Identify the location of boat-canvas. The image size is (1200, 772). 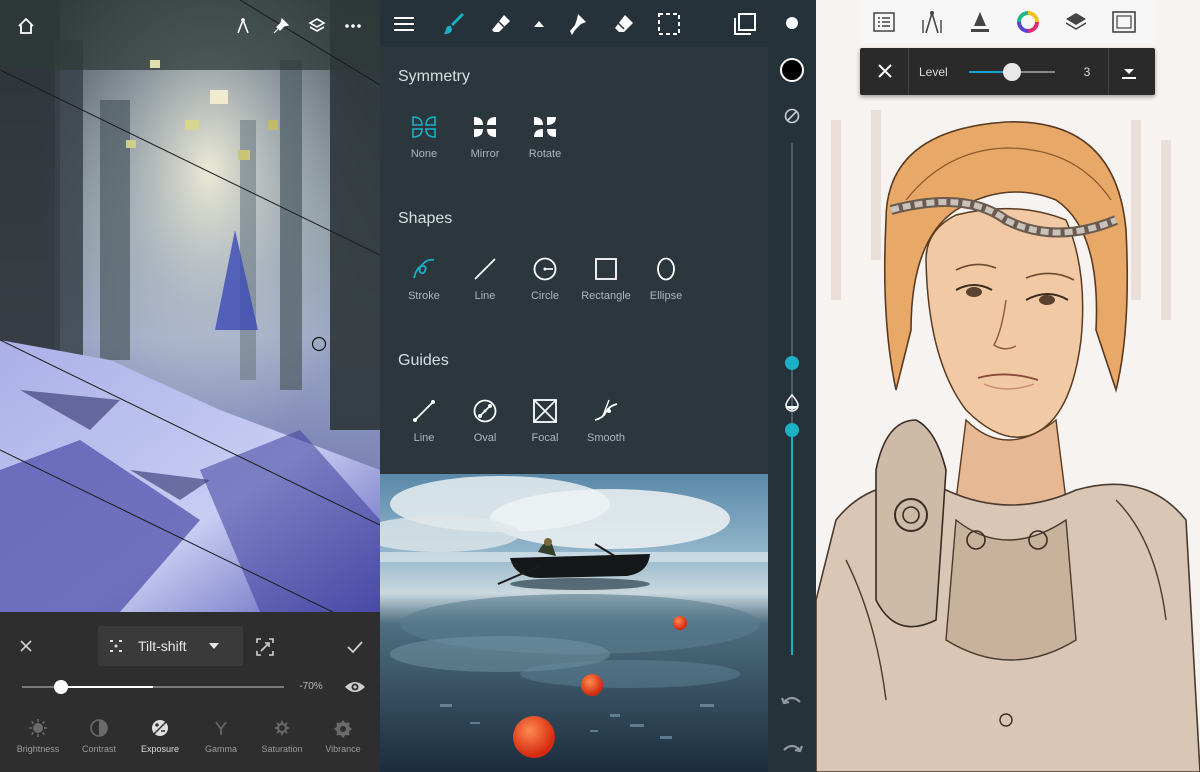
(574, 623).